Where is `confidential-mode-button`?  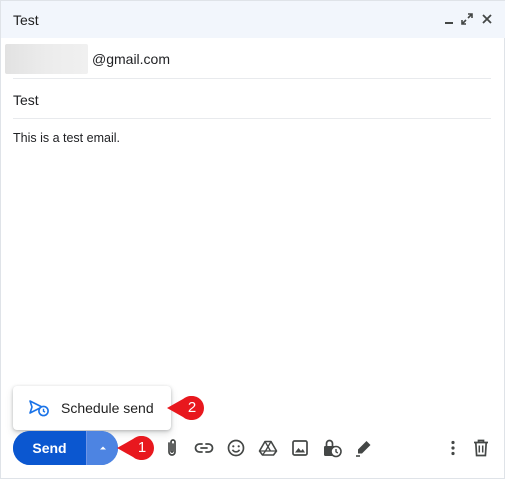
confidential-mode-button is located at coordinates (332, 448).